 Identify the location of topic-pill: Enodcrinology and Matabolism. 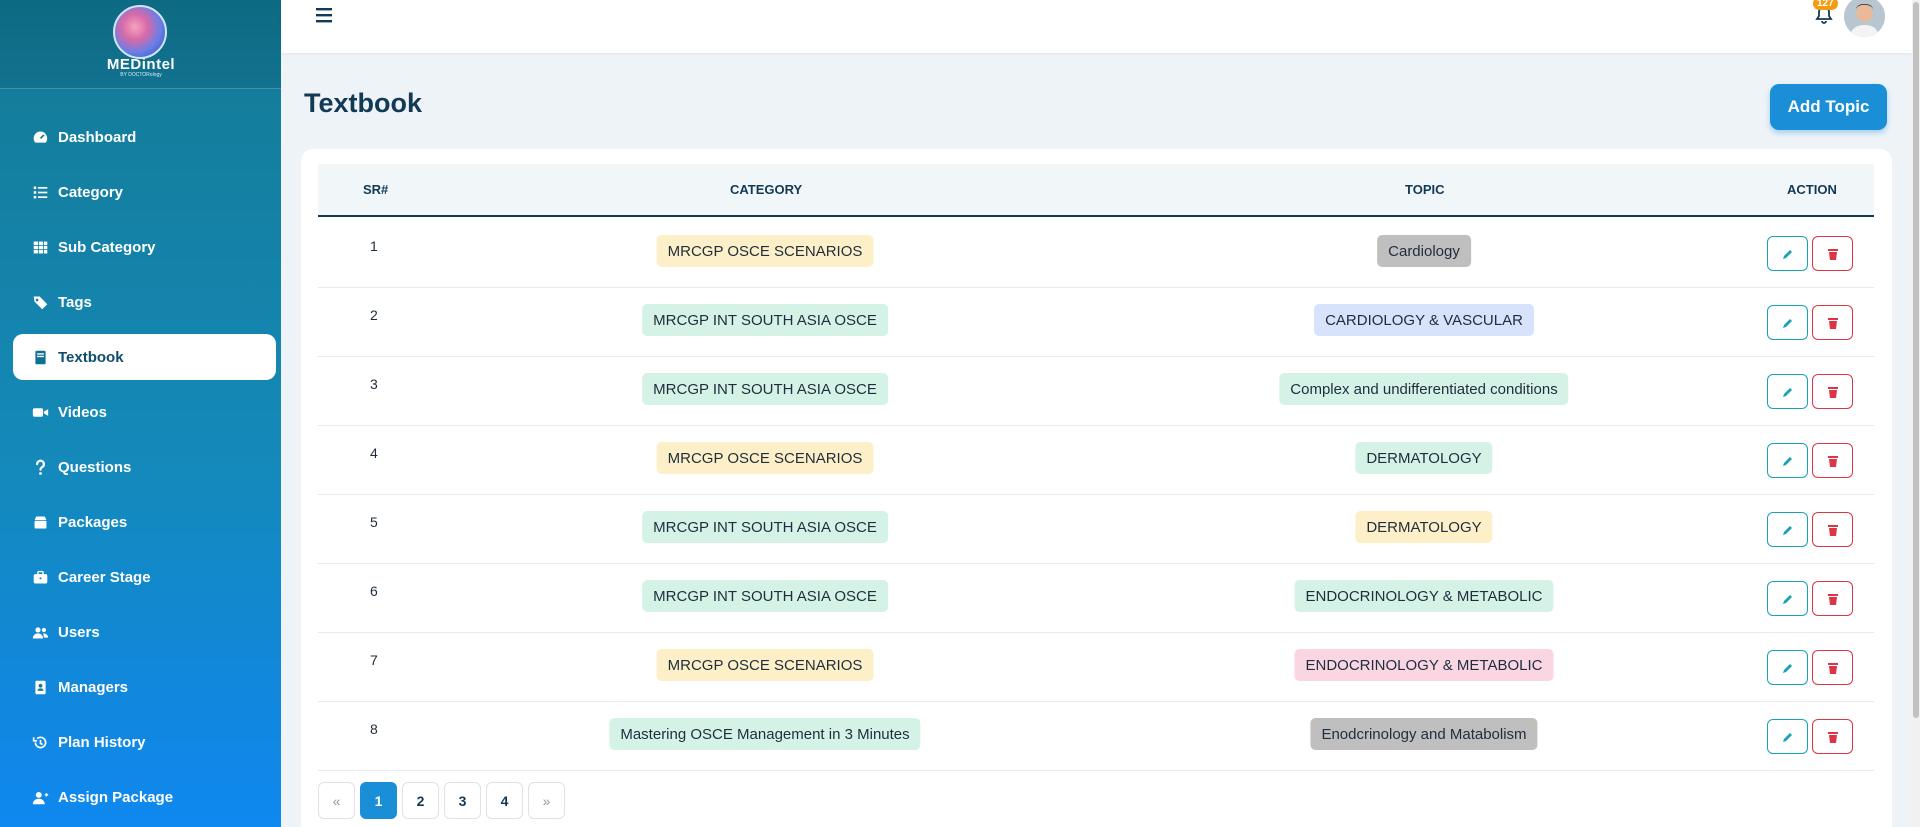
(1424, 734).